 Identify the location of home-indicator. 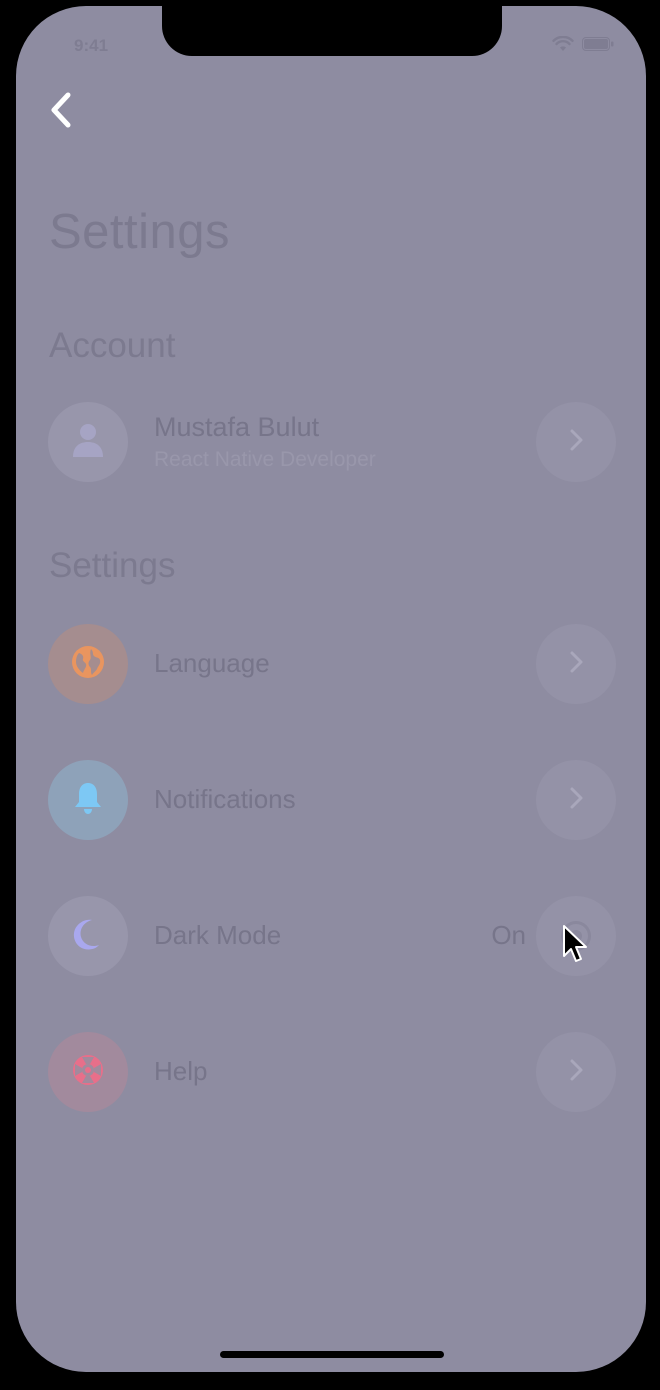
(332, 1354).